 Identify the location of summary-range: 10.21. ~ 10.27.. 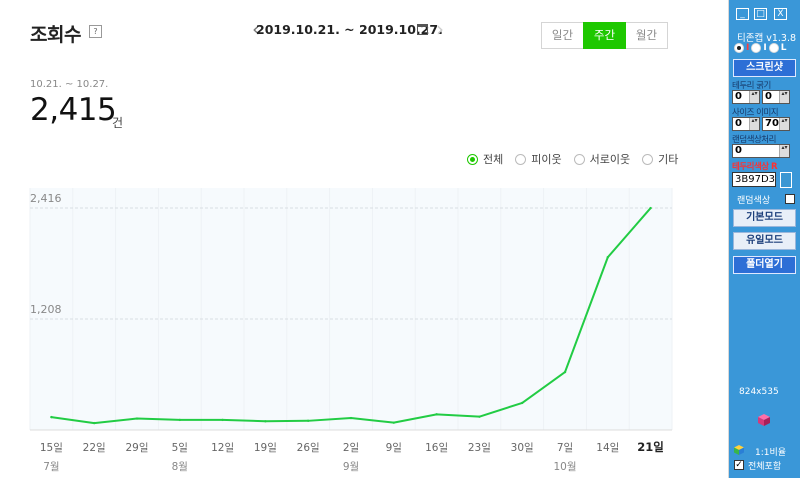
(69, 84).